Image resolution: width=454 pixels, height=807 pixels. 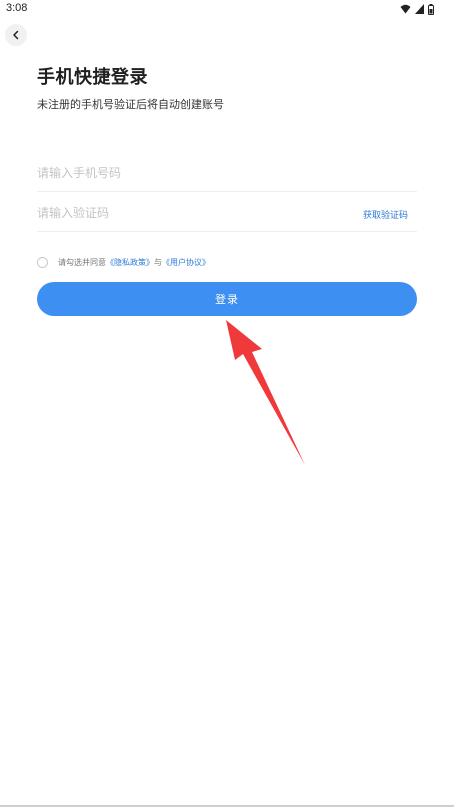 What do you see at coordinates (42, 262) in the screenshot?
I see `agree-checkbox` at bounding box center [42, 262].